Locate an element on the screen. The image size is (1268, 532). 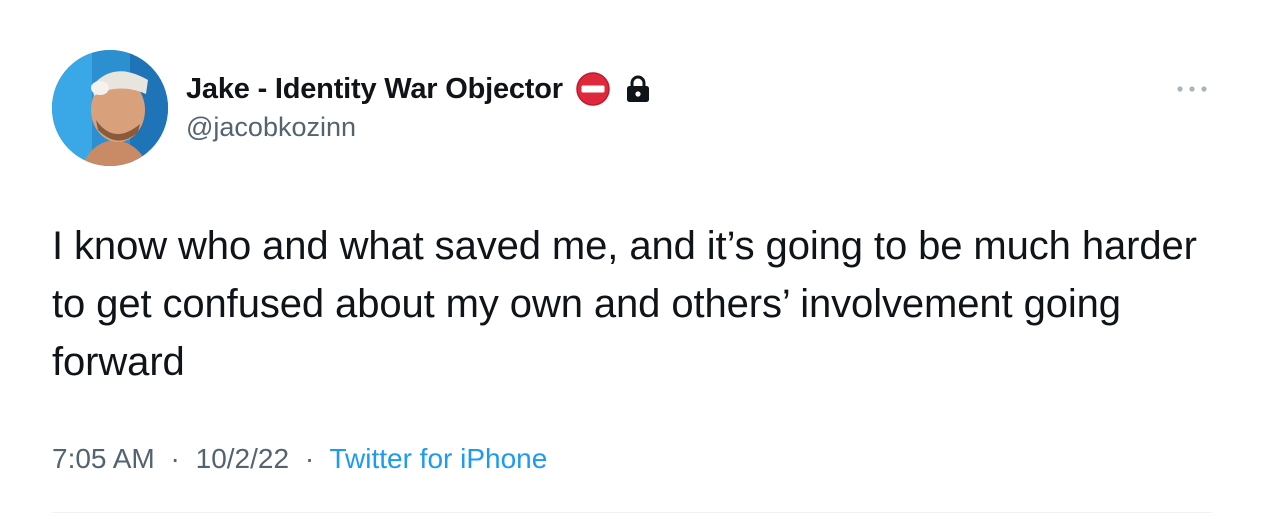
more-options-button is located at coordinates (1192, 89).